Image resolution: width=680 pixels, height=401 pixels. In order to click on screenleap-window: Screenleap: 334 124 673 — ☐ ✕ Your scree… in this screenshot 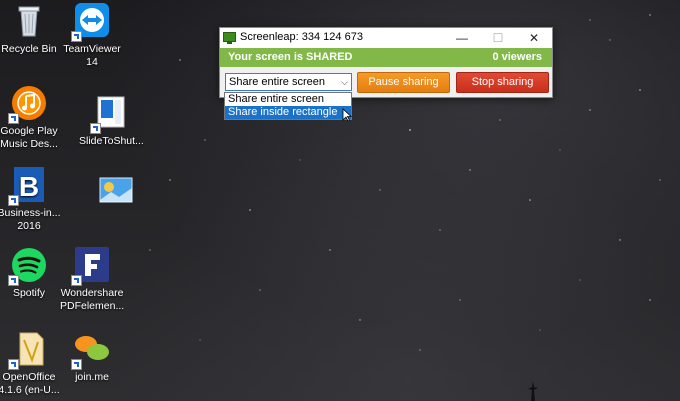, I will do `click(386, 62)`.